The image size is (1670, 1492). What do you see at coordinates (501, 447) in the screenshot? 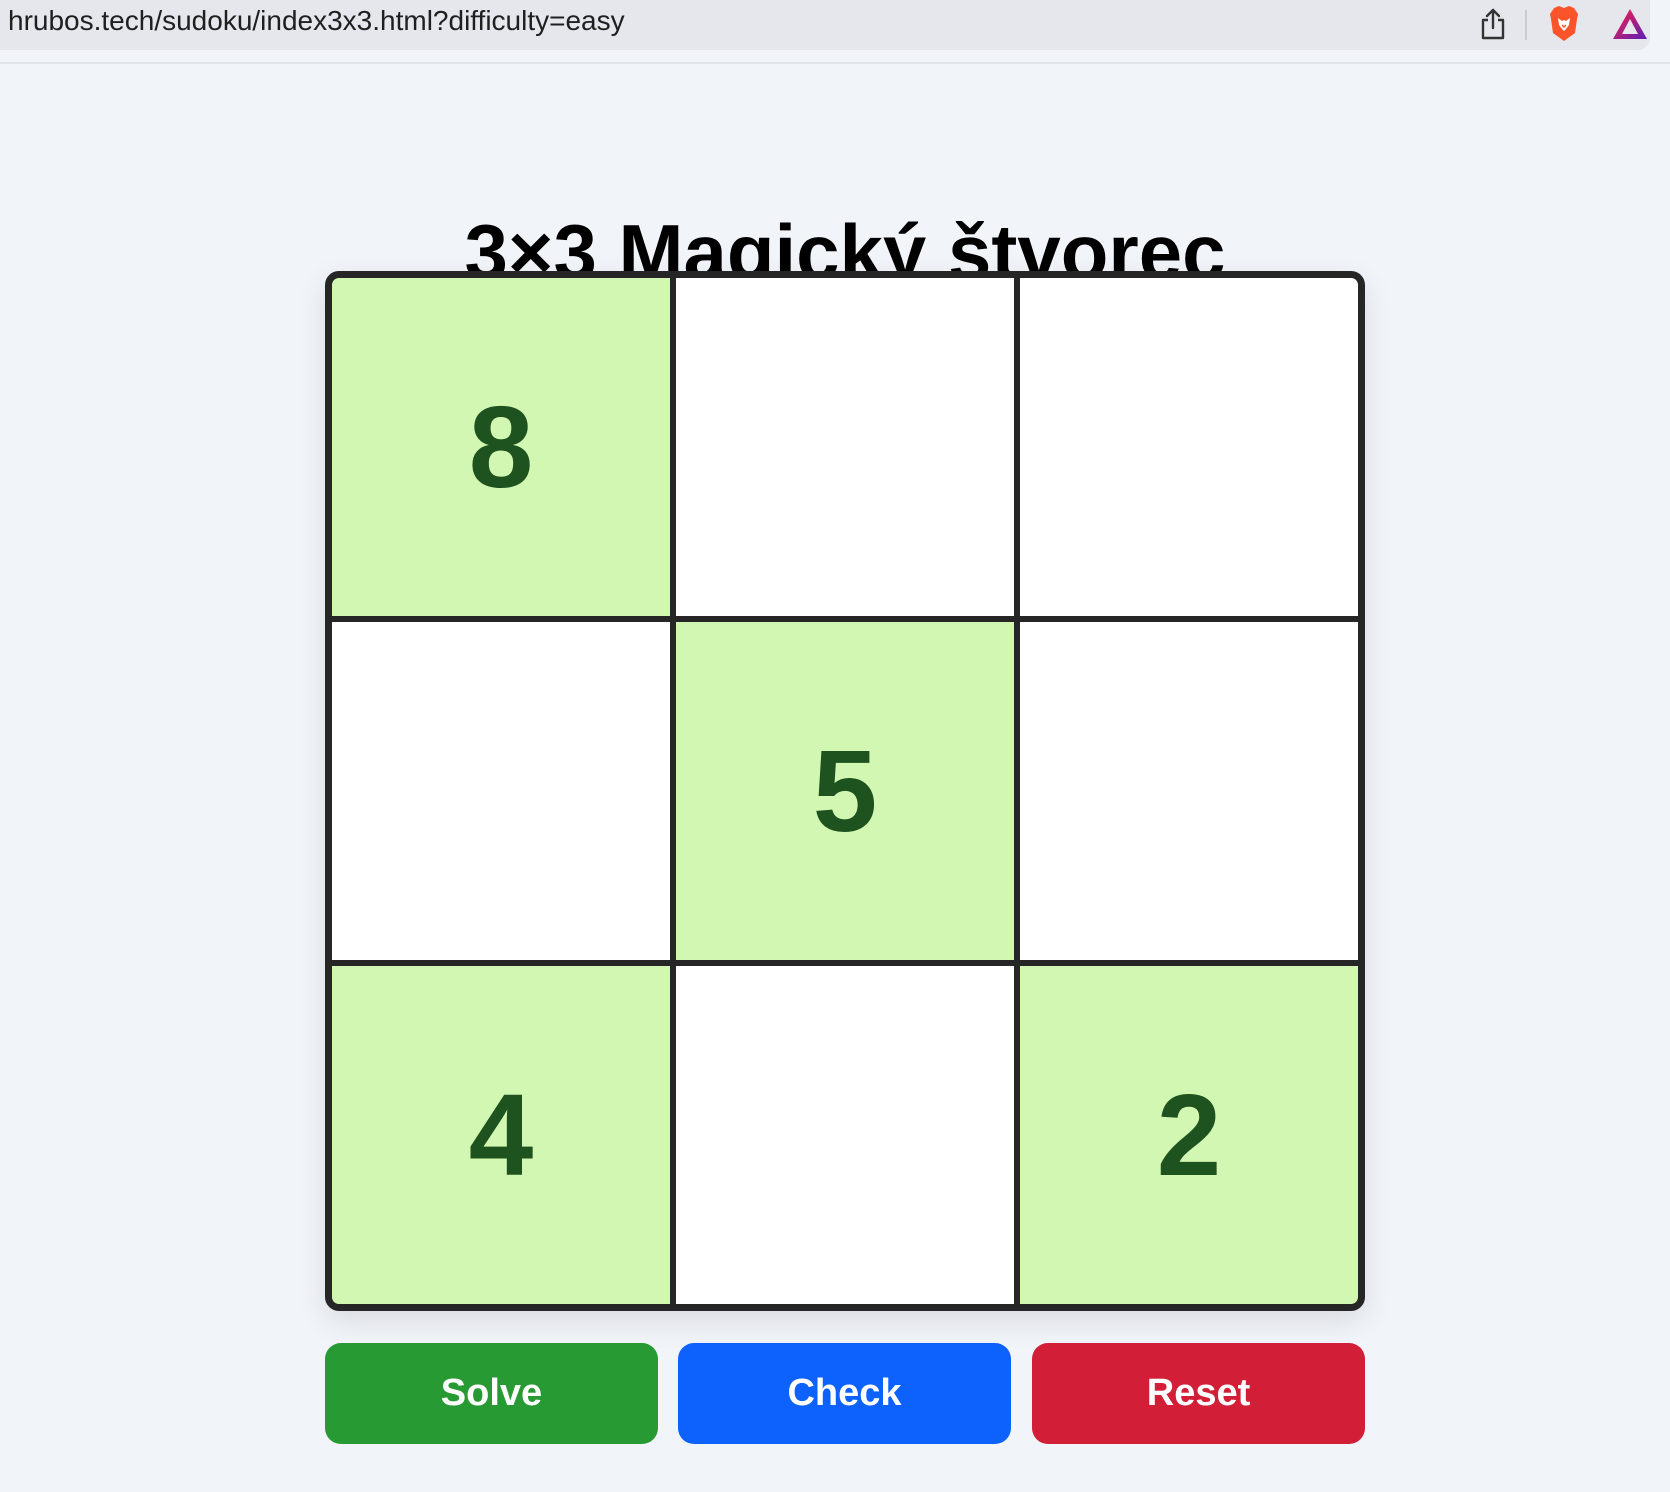
I see `grid-cell-r1c1: 8` at bounding box center [501, 447].